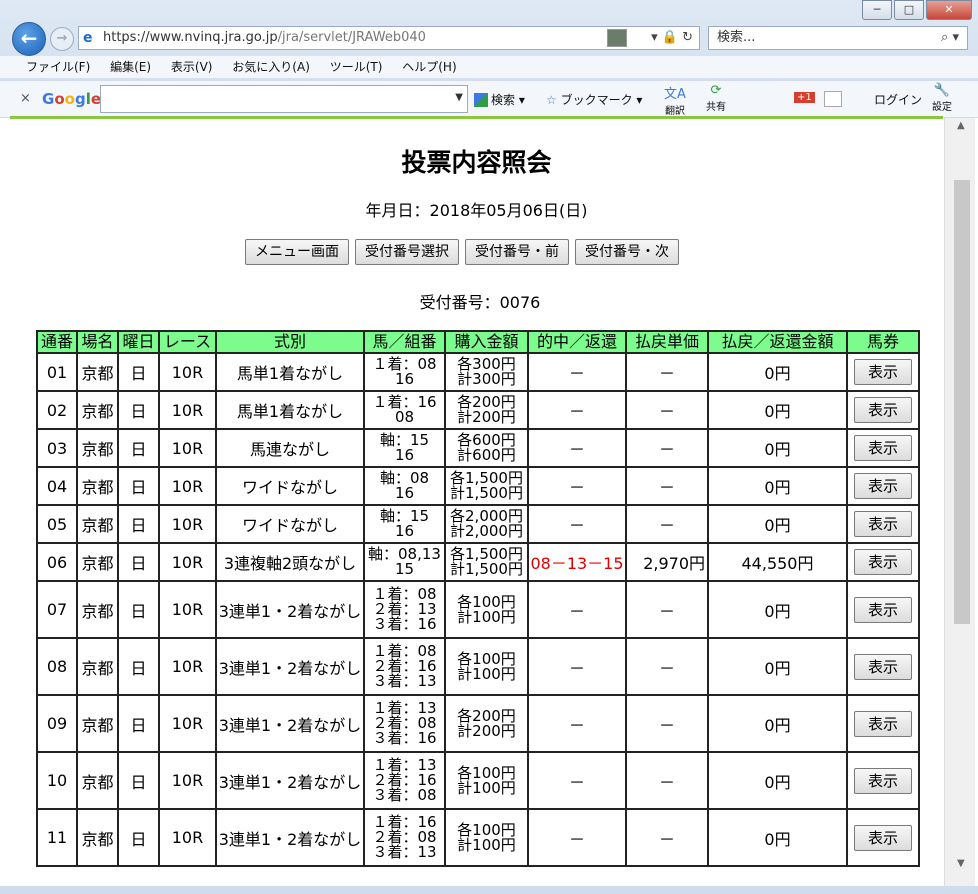 This screenshot has width=978, height=894. I want to click on share-button: ⟳ 共有, so click(716, 98).